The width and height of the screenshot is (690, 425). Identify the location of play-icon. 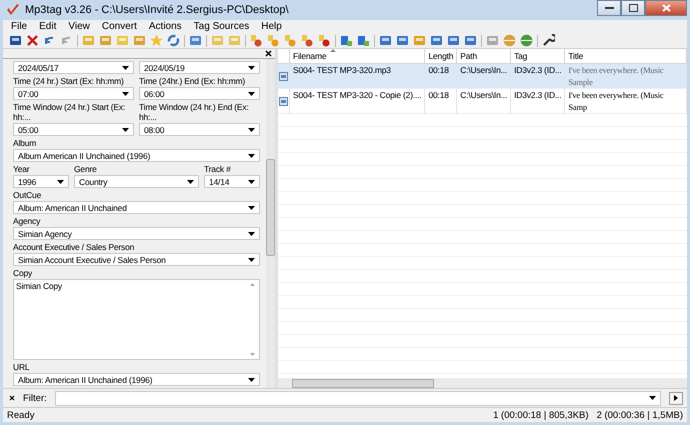
(676, 398).